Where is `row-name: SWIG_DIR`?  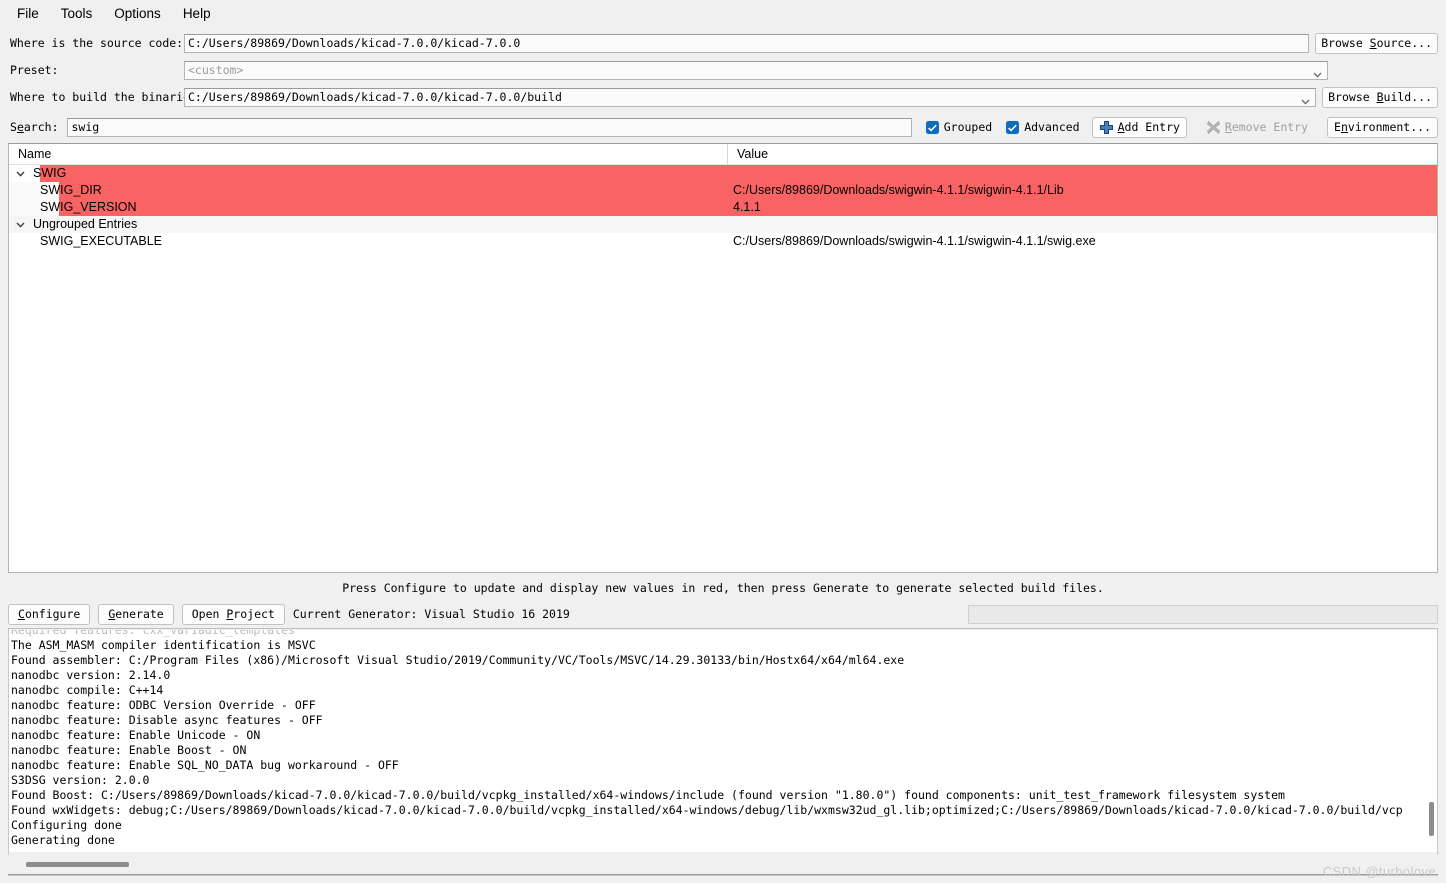
row-name: SWIG_DIR is located at coordinates (71, 190).